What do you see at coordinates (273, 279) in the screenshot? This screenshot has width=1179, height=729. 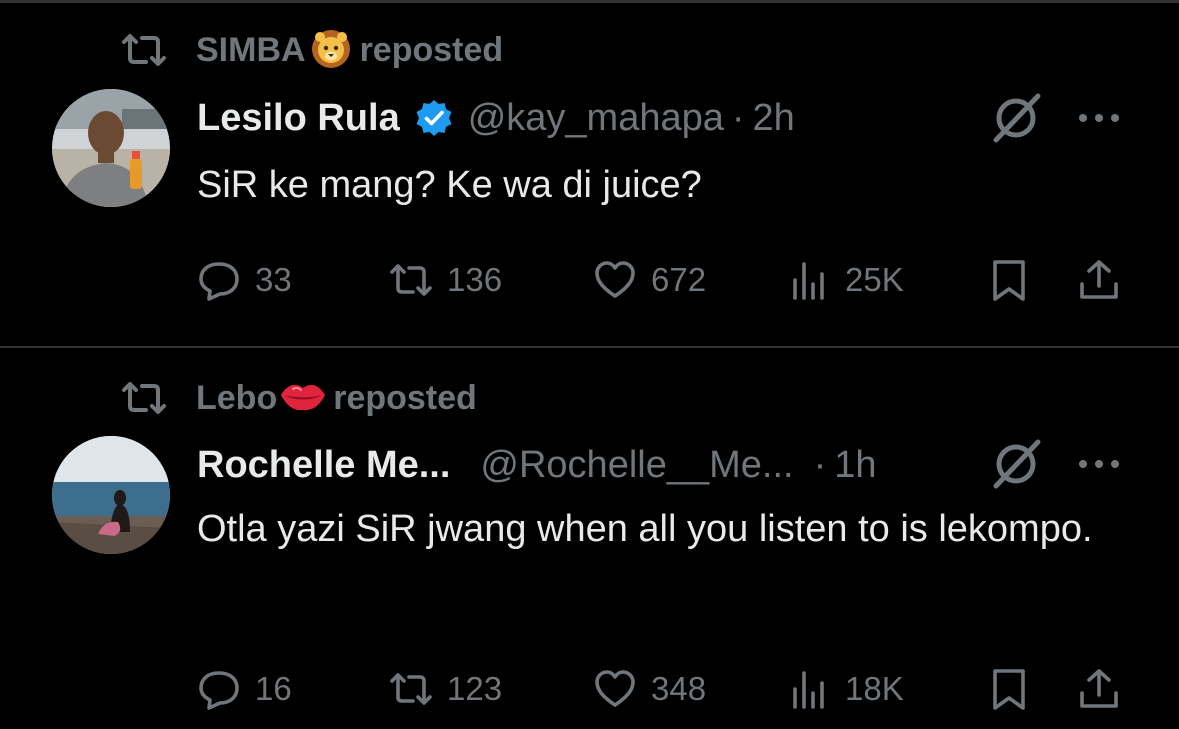 I see `reply-count: 33` at bounding box center [273, 279].